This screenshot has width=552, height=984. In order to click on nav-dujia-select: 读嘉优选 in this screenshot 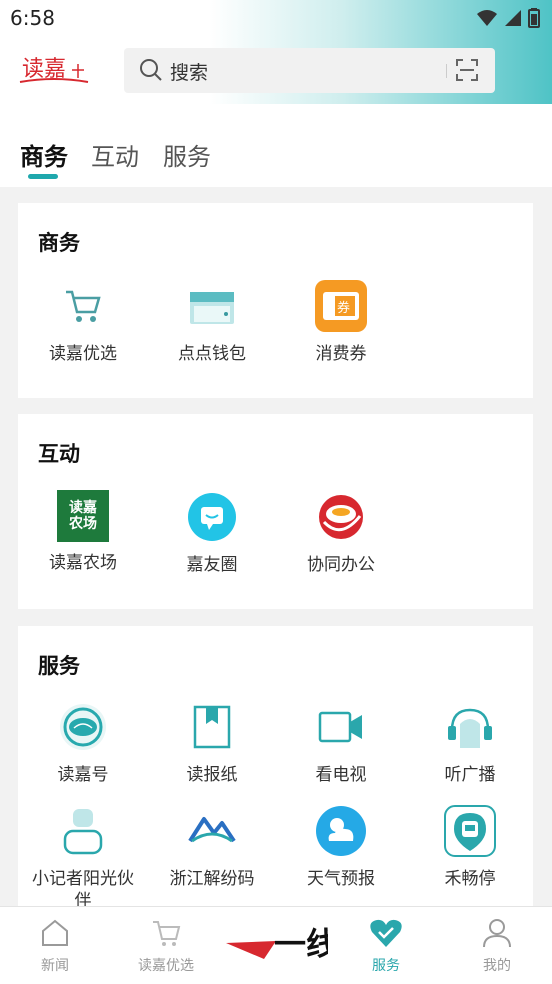, I will do `click(166, 946)`.